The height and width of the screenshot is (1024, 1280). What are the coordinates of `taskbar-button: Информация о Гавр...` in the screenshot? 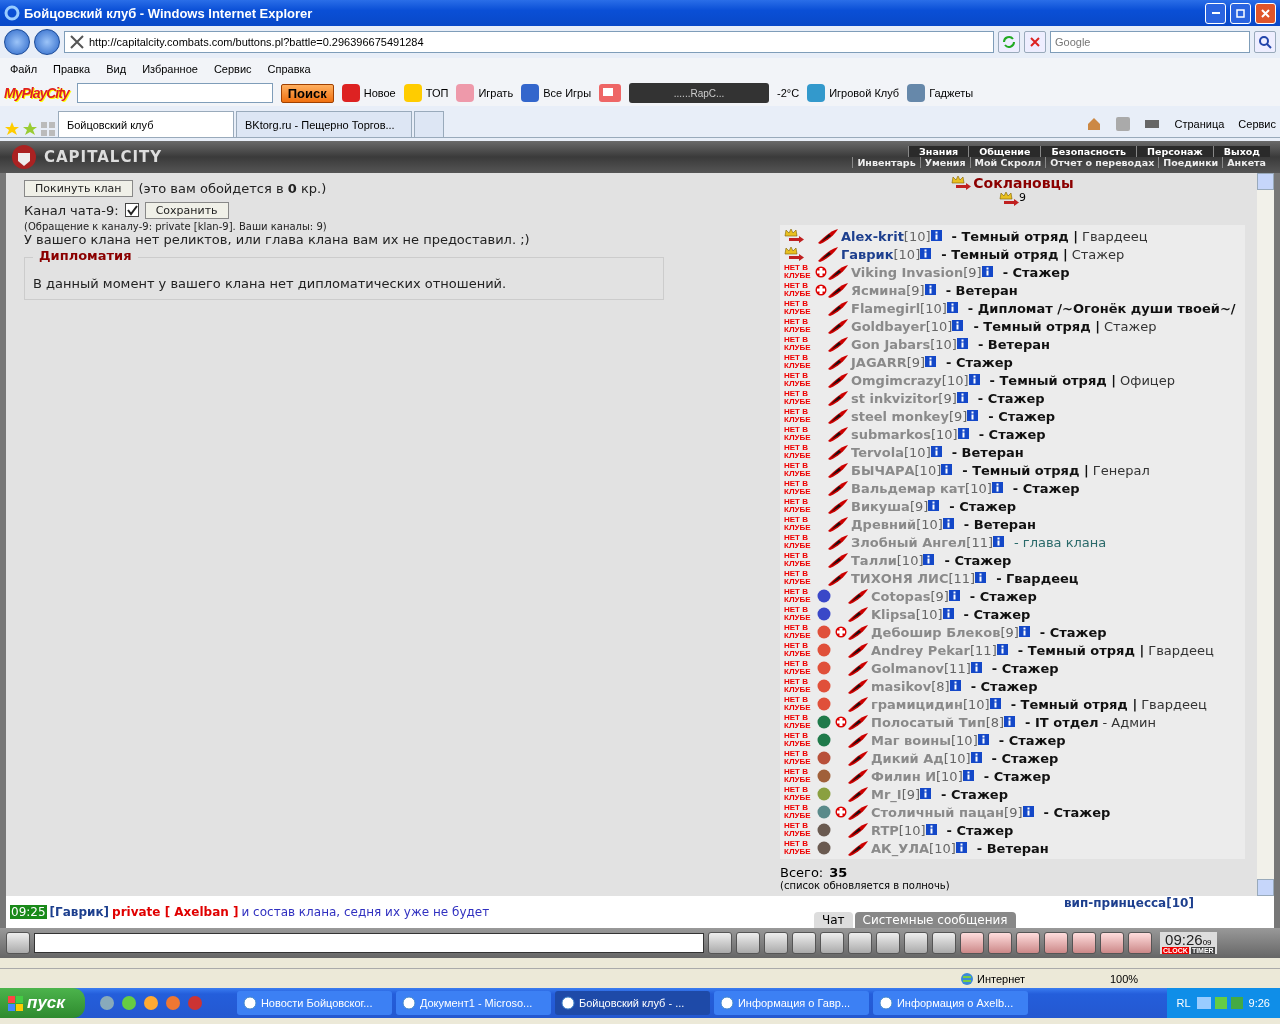 It's located at (791, 1003).